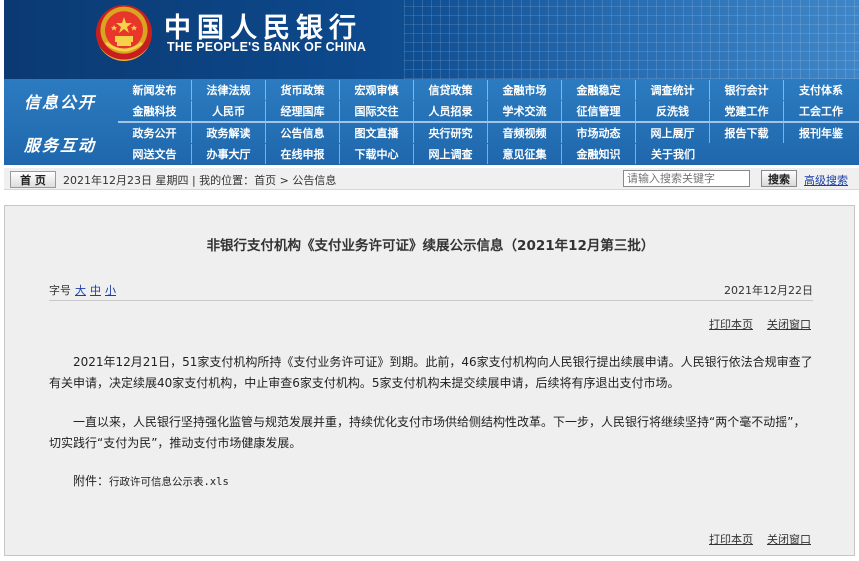 The height and width of the screenshot is (561, 859). I want to click on article-tools-top: 打印本页 关闭窗口, so click(753, 324).